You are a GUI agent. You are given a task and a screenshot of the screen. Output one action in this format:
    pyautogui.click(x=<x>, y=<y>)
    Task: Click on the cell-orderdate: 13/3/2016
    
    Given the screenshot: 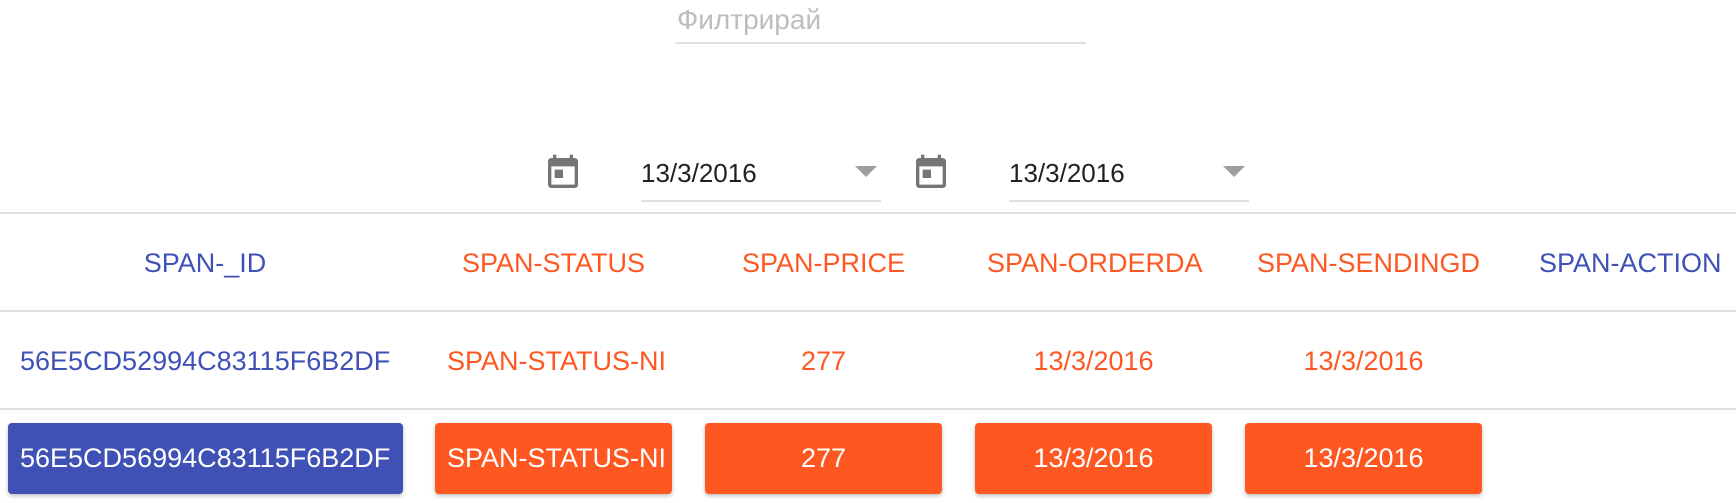 What is the action you would take?
    pyautogui.click(x=1093, y=361)
    